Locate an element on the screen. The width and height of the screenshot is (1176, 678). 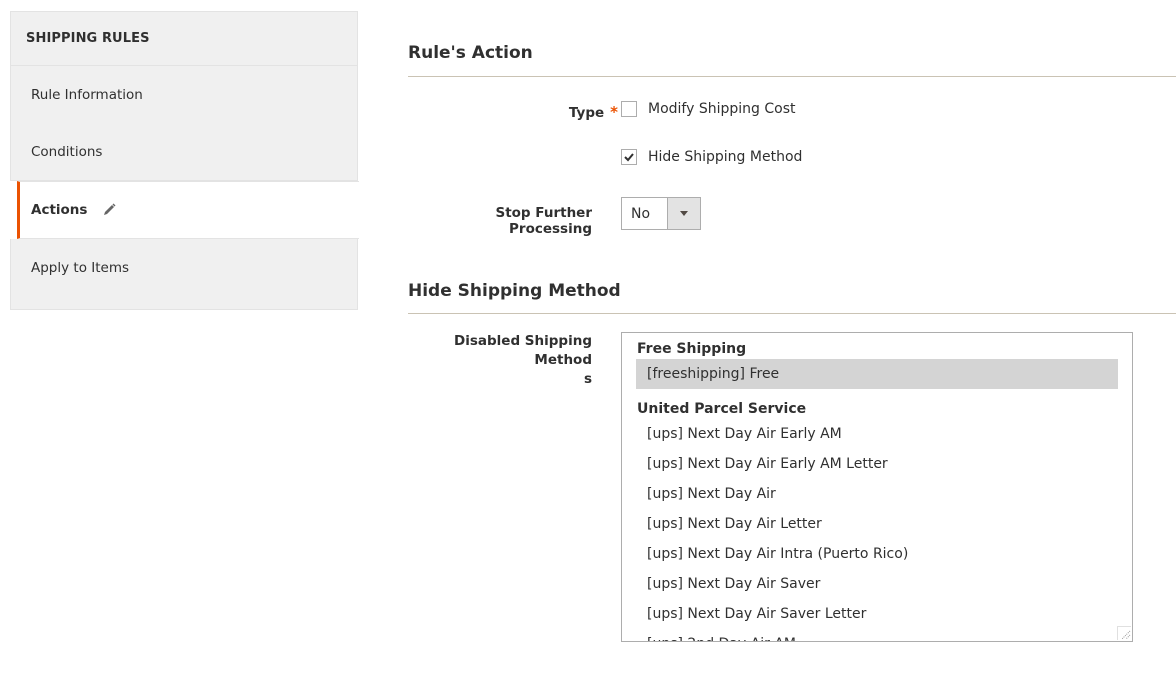
option-freeshipping-free: [freeshipping] Free is located at coordinates (877, 374).